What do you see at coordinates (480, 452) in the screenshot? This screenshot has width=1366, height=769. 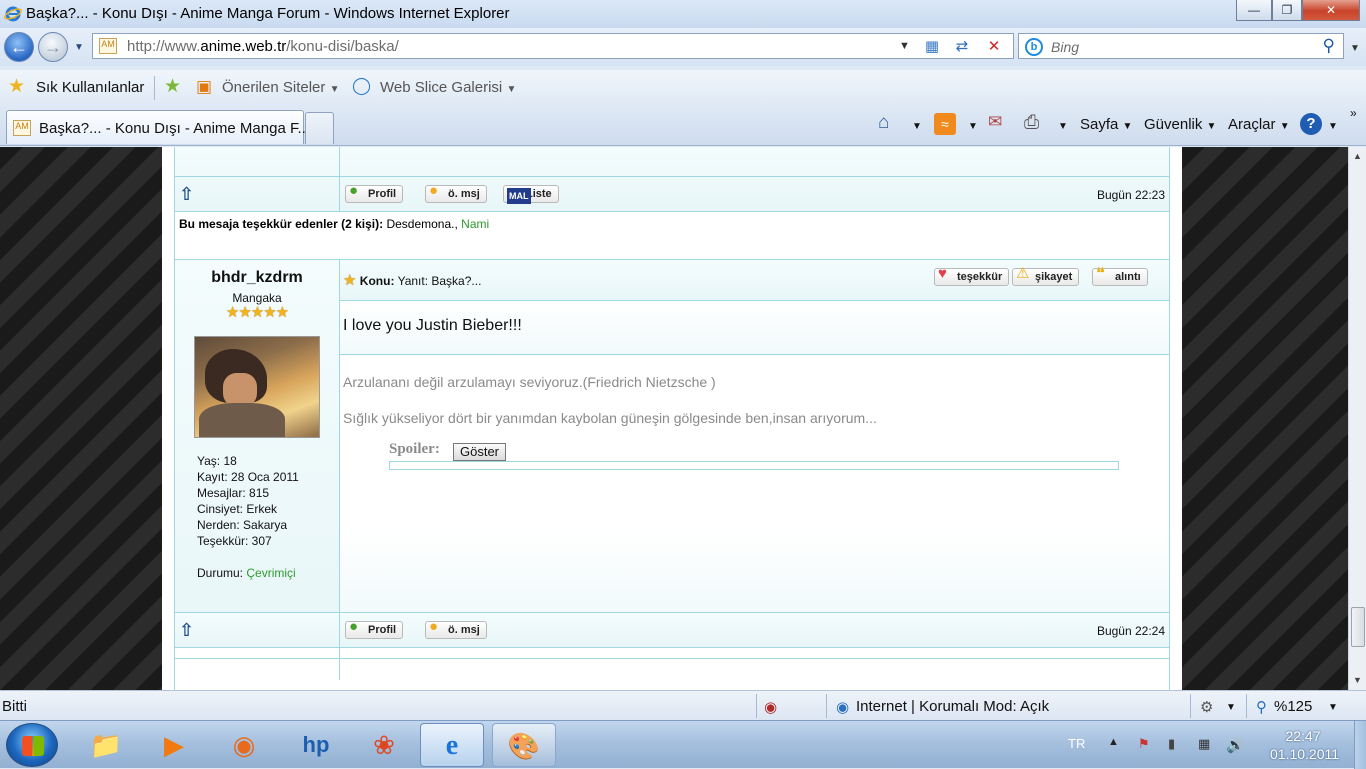 I see `spoiler-show-button: Göster` at bounding box center [480, 452].